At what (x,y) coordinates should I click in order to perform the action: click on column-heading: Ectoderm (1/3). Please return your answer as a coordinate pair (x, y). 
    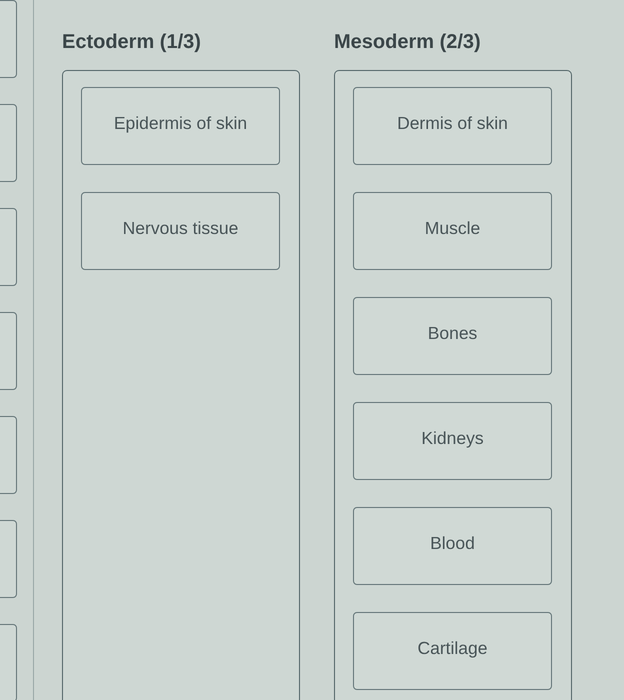
    Looking at the image, I should click on (132, 42).